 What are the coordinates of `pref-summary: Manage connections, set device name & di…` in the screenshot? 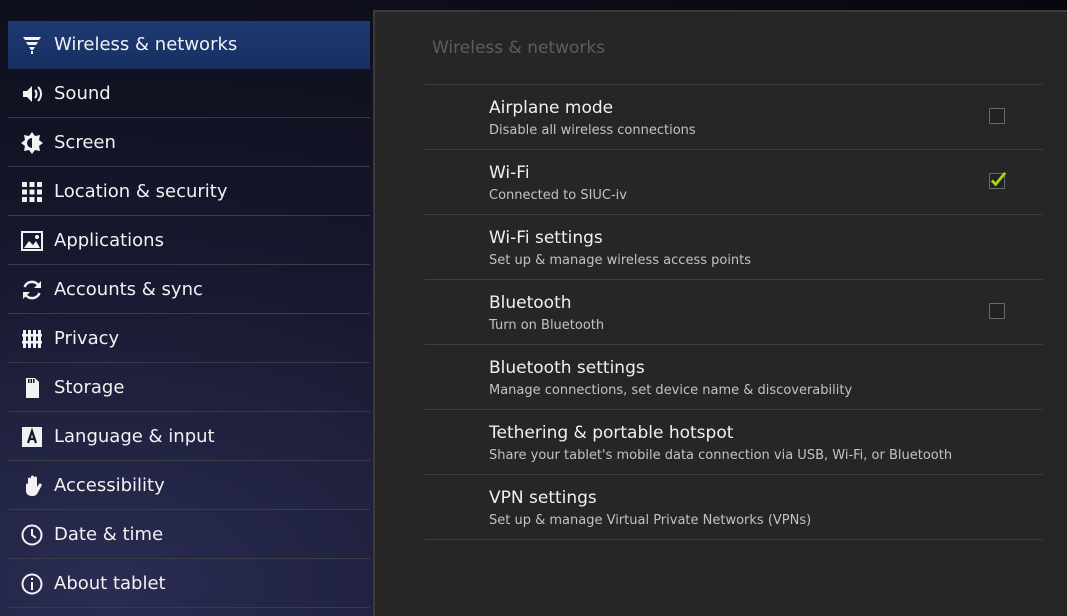 It's located at (671, 390).